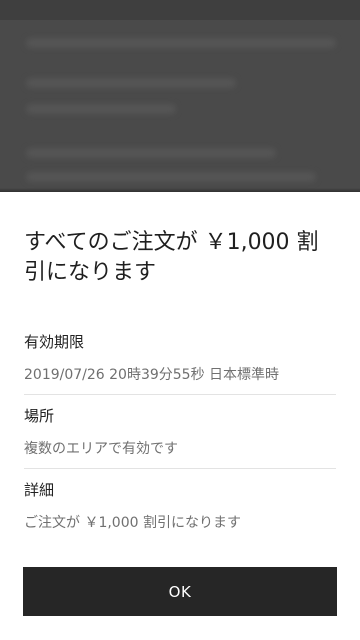 Image resolution: width=360 pixels, height=640 pixels. What do you see at coordinates (54, 342) in the screenshot?
I see `expiry-label: 有効期限` at bounding box center [54, 342].